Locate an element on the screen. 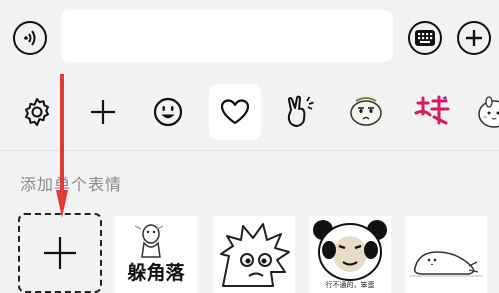  tab-sticker-victory is located at coordinates (300, 112).